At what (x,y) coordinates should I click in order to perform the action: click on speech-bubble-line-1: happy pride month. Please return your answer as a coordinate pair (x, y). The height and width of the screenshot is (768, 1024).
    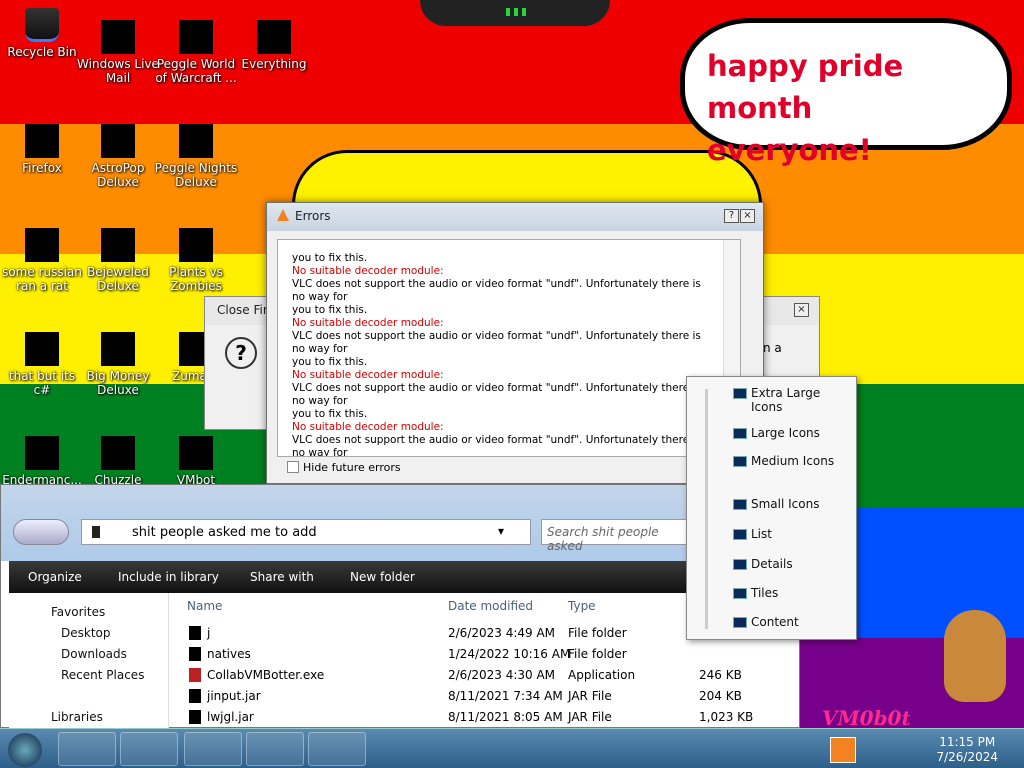
    Looking at the image, I should click on (805, 87).